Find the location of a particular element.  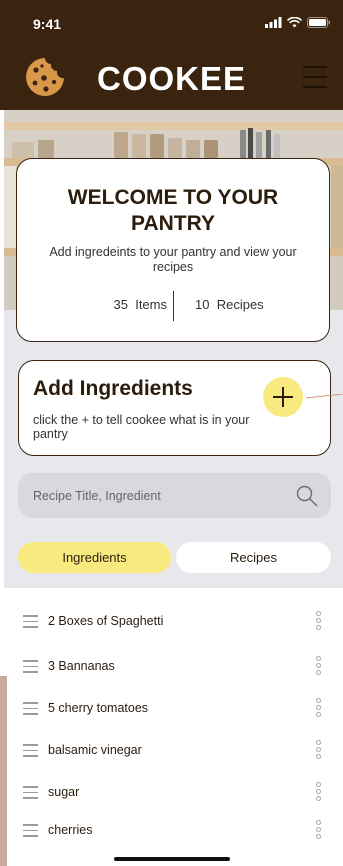

recipes-count: 10 is located at coordinates (202, 304).